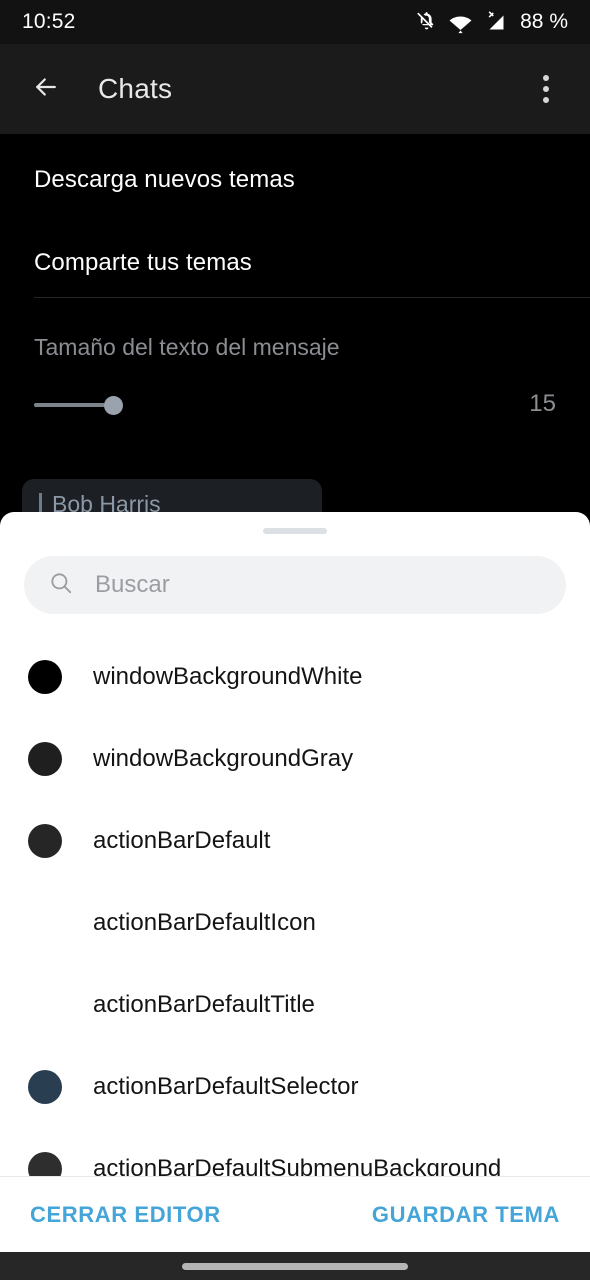 This screenshot has width=590, height=1280. What do you see at coordinates (312, 297) in the screenshot?
I see `section-divider` at bounding box center [312, 297].